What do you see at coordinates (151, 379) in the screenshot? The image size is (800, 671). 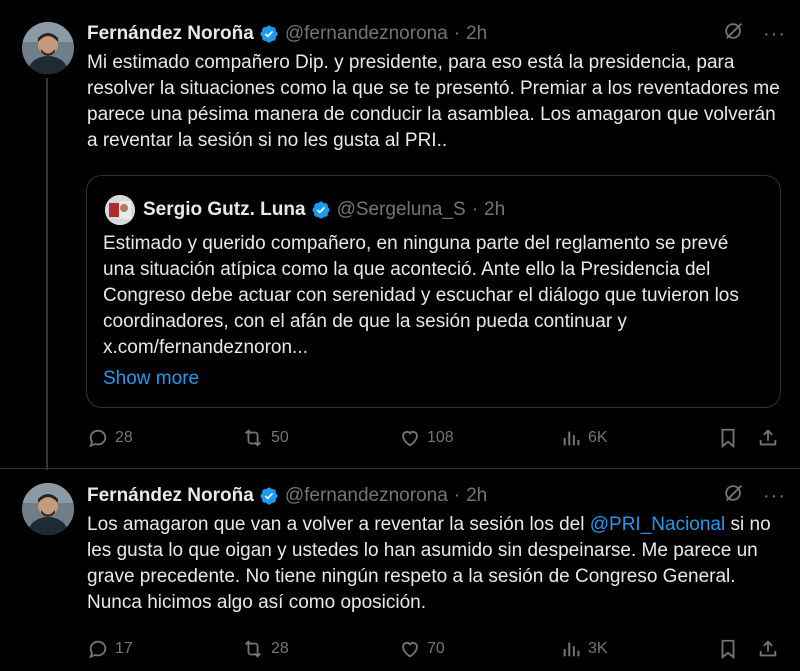 I see `show-more-link: Show more` at bounding box center [151, 379].